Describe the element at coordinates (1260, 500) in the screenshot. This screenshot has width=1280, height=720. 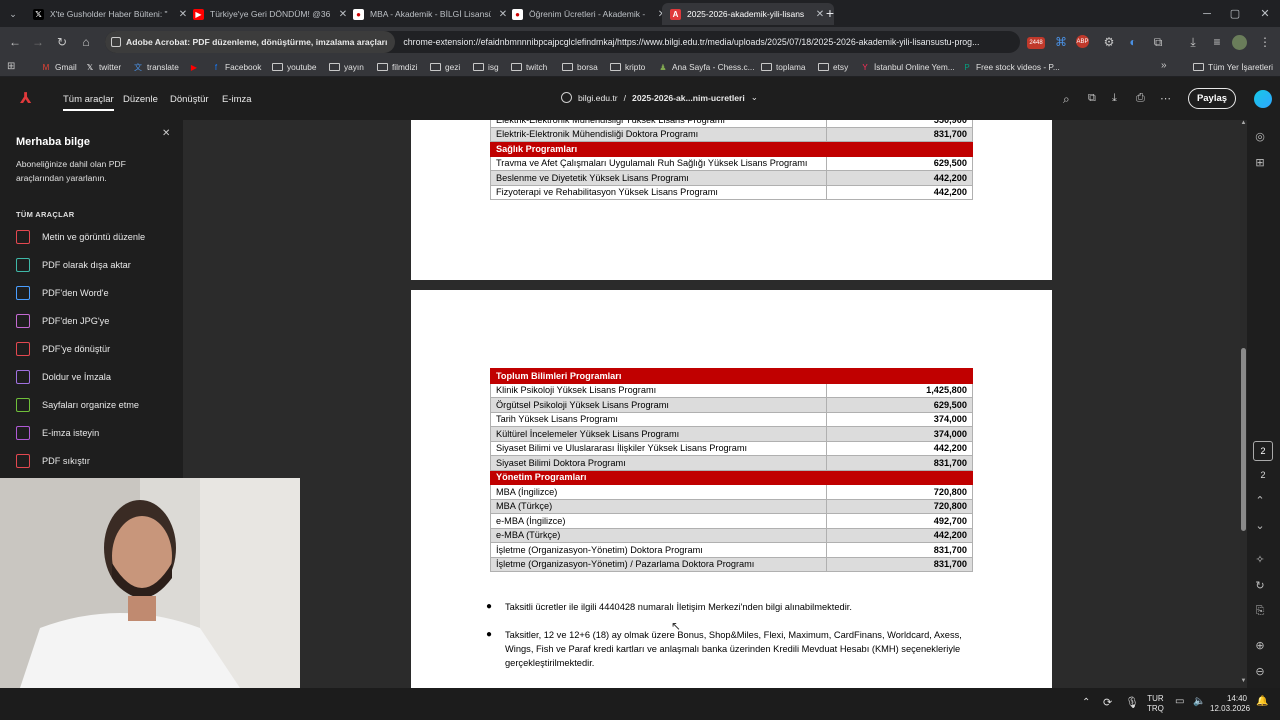
I see `page-up-icon: ⌃` at that location.